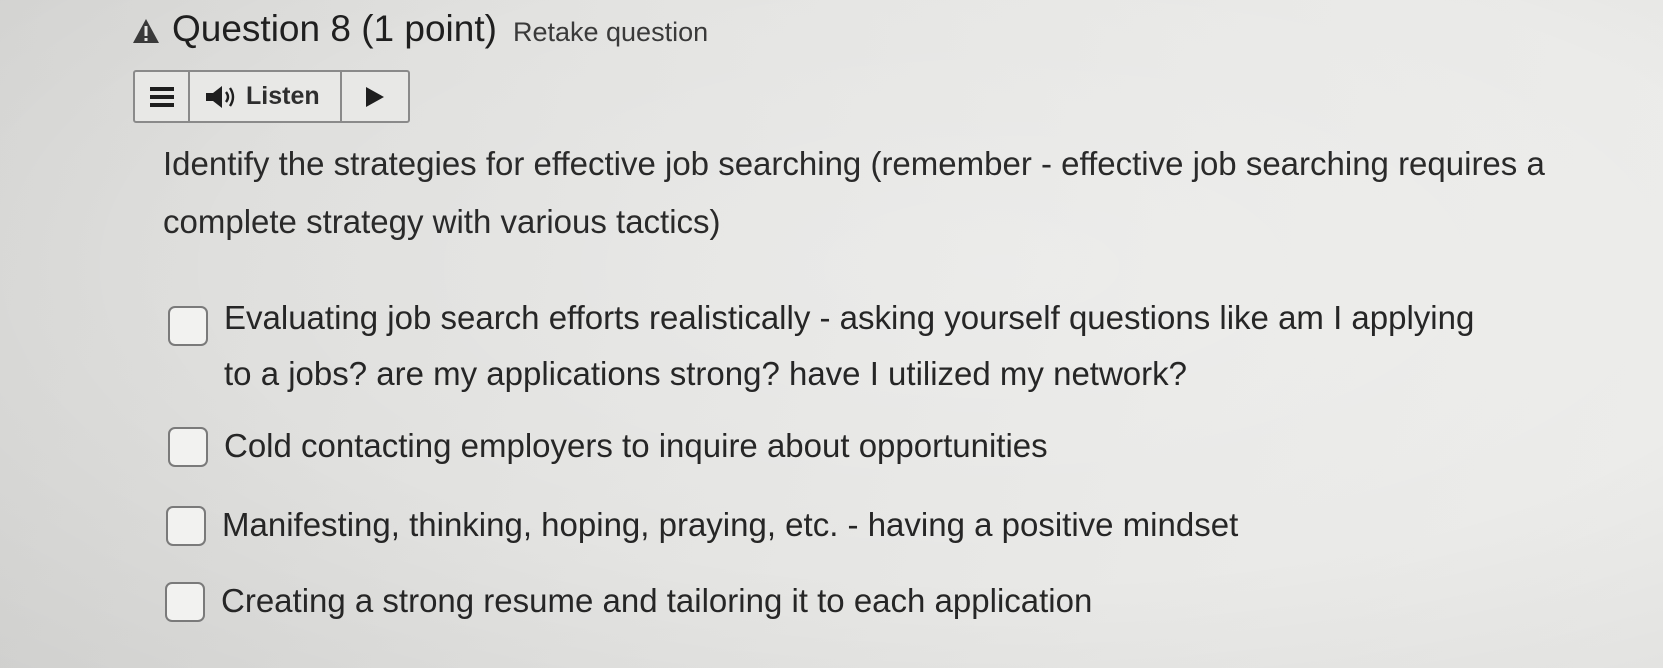  I want to click on question-header: Question 8 (1 point) Retake question, so click(420, 29).